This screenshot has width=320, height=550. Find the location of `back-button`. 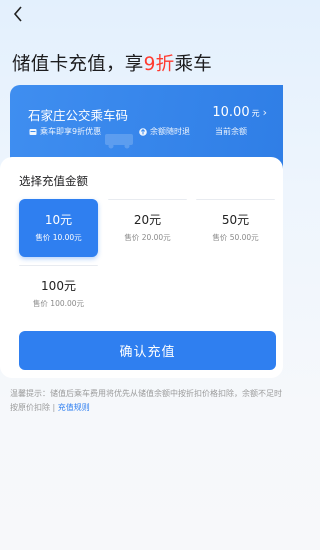

back-button is located at coordinates (18, 14).